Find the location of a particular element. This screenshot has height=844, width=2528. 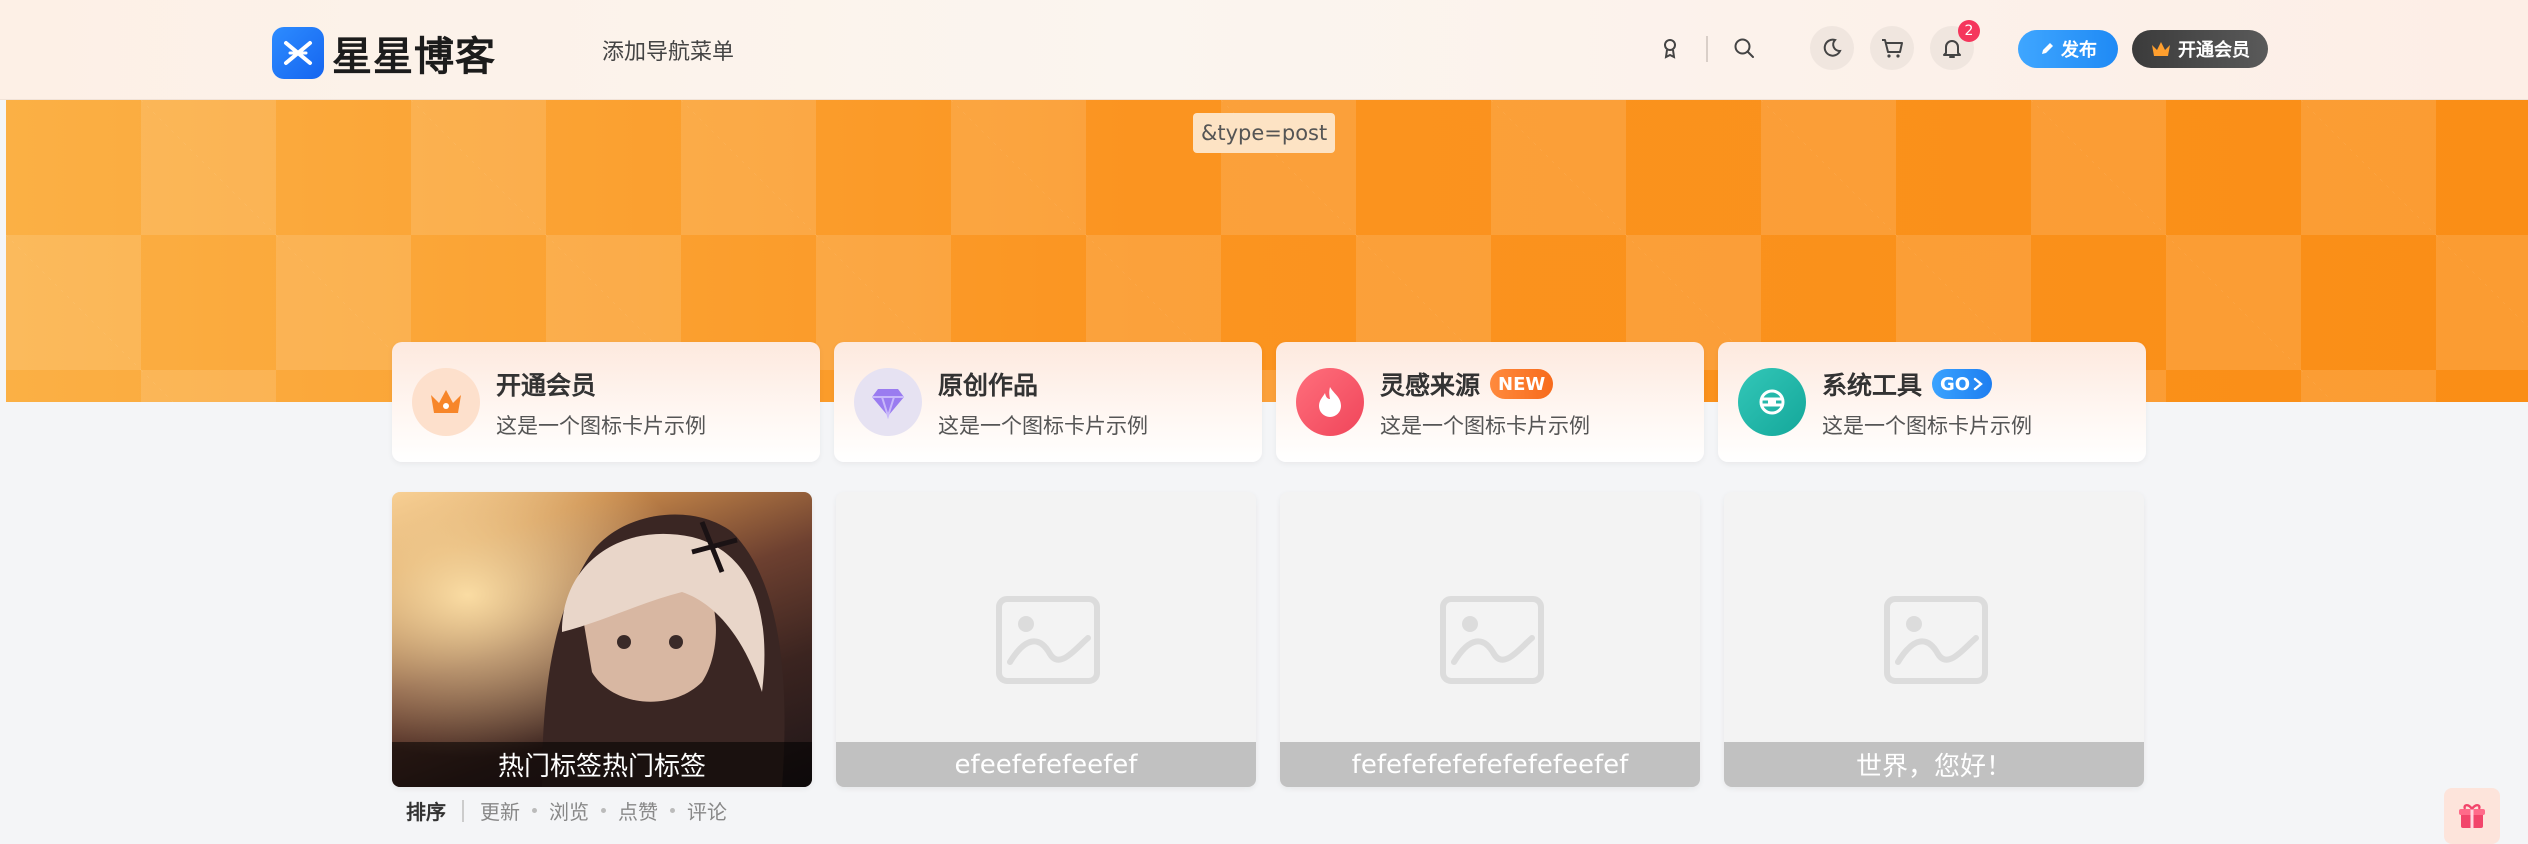

sort-option-likes: 点赞 is located at coordinates (638, 810).